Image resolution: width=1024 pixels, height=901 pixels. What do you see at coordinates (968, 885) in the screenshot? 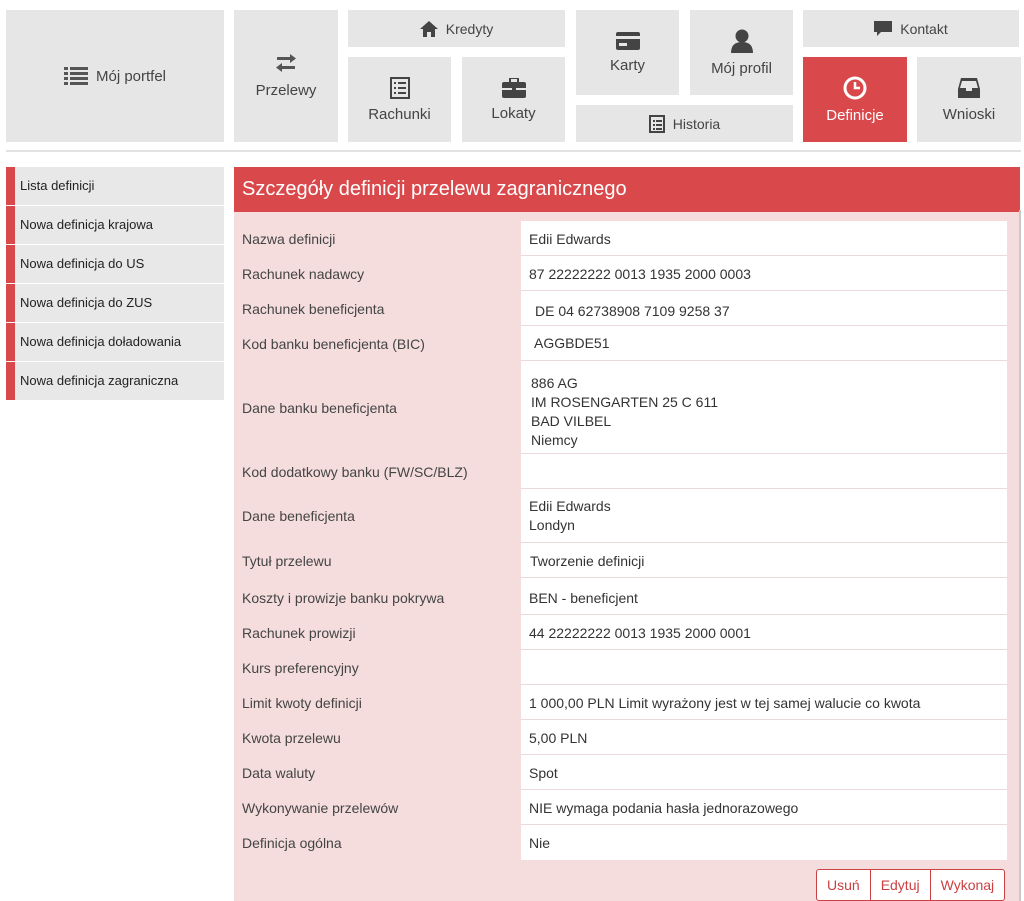
I see `execute-button: Wykonaj` at bounding box center [968, 885].